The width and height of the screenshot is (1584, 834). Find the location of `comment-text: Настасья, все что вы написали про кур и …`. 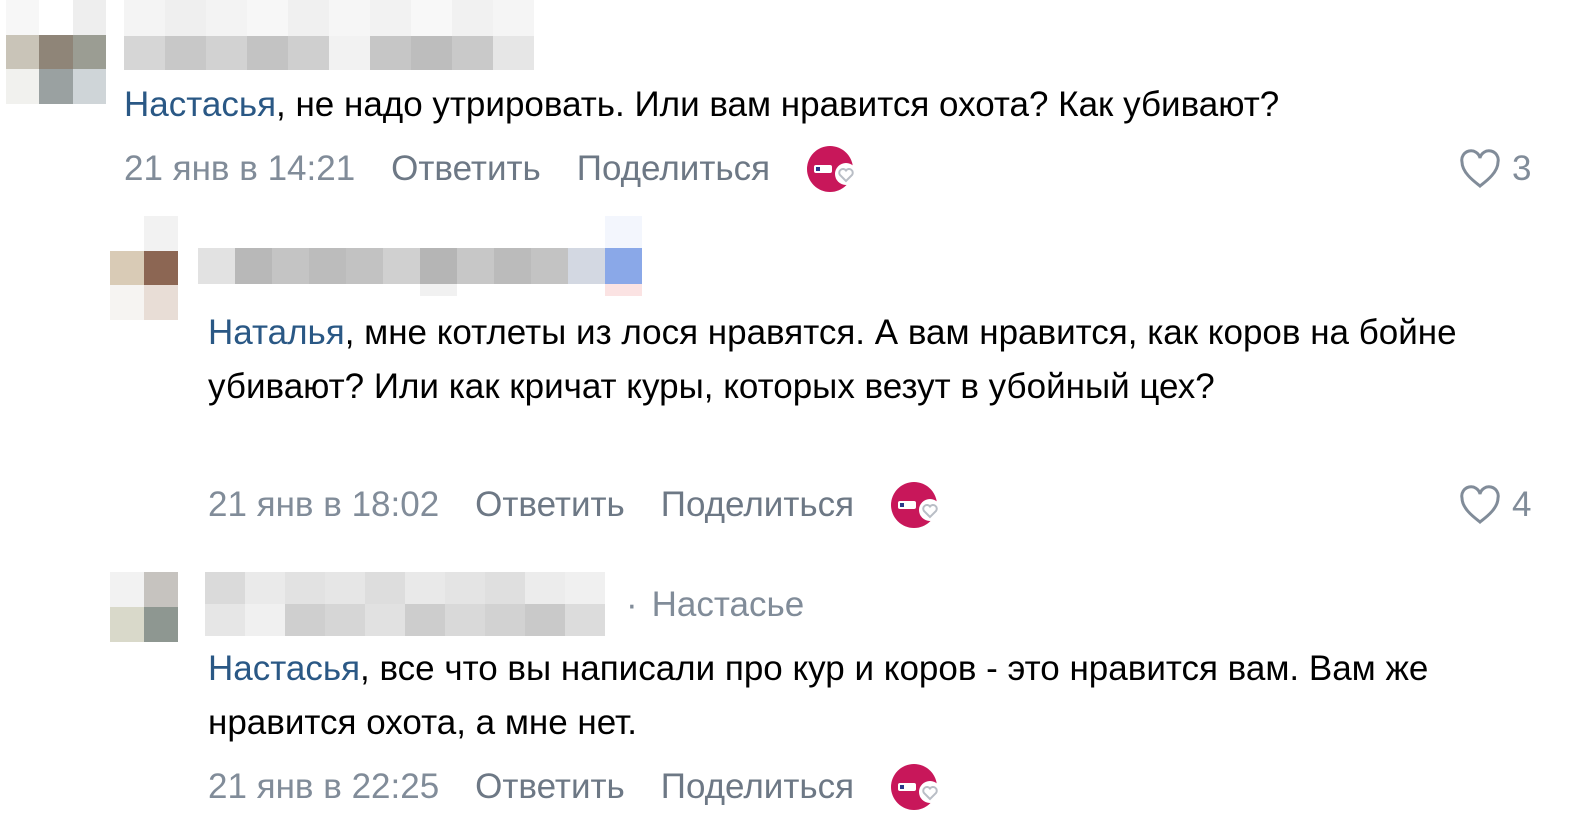

comment-text: Настасья, все что вы написали про кур и … is located at coordinates (878, 696).